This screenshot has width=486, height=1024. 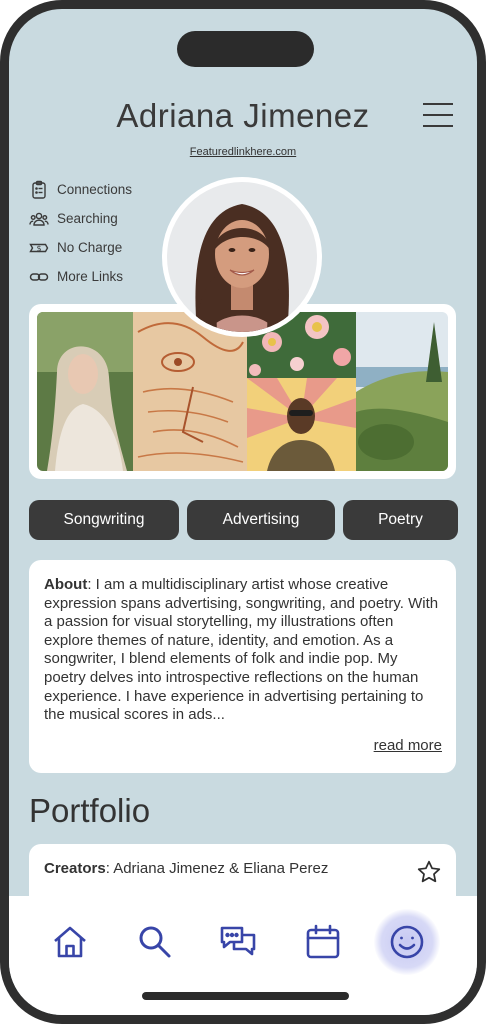 I want to click on featured-link: Featuredlinkhere.com, so click(x=243, y=152).